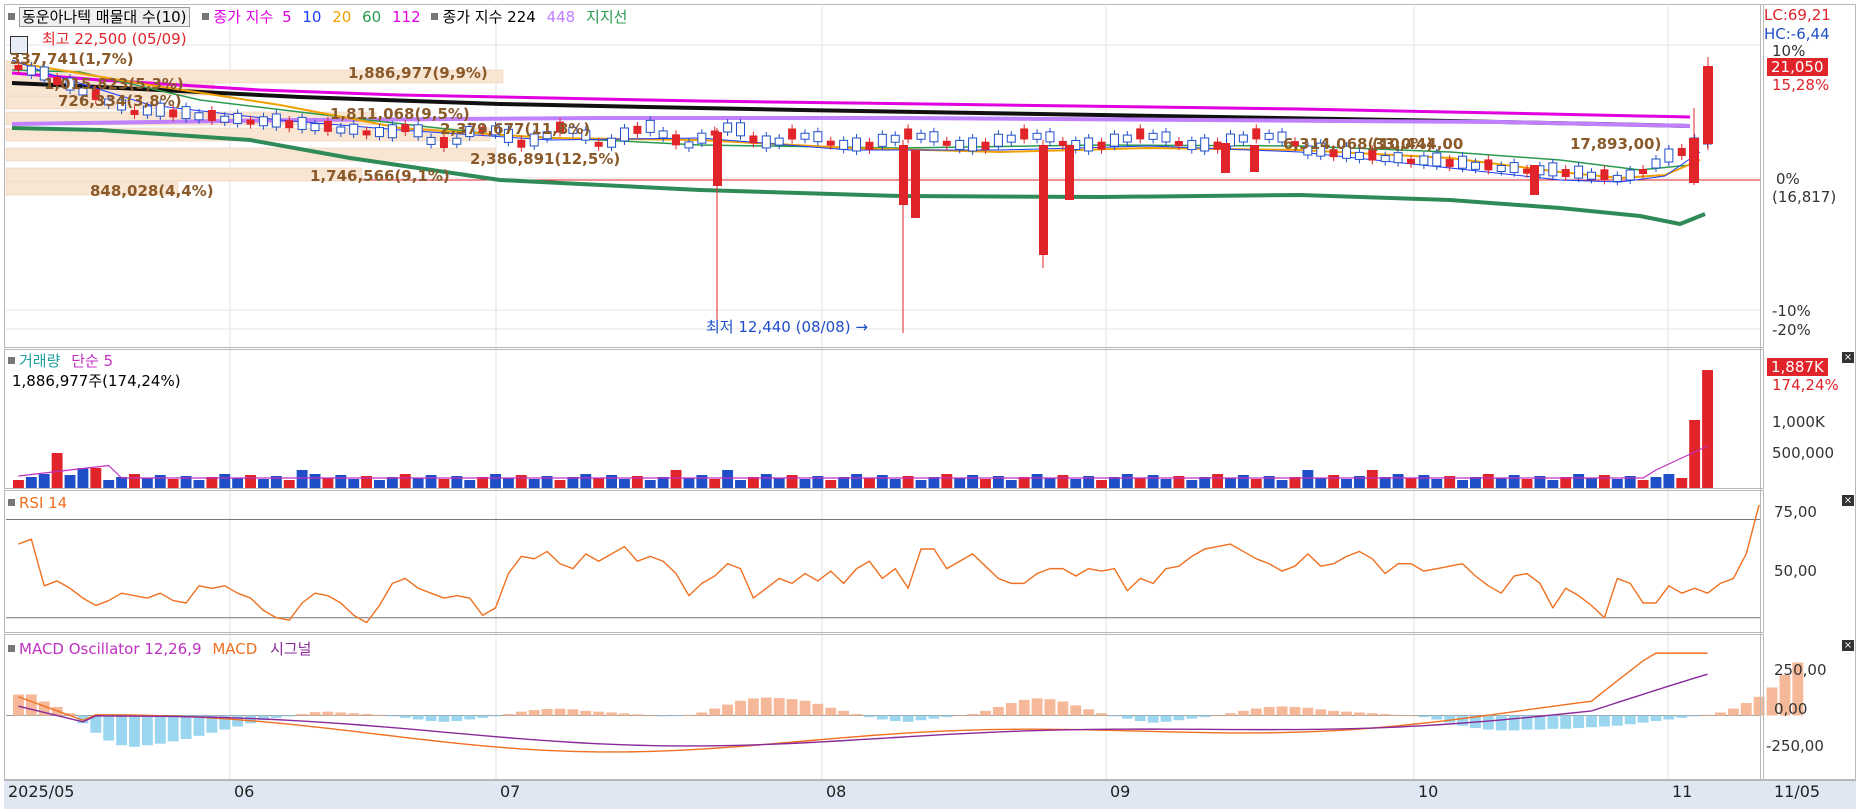  What do you see at coordinates (380, 176) in the screenshot?
I see `volume-profile-label: 1,746,566(9,1%)` at bounding box center [380, 176].